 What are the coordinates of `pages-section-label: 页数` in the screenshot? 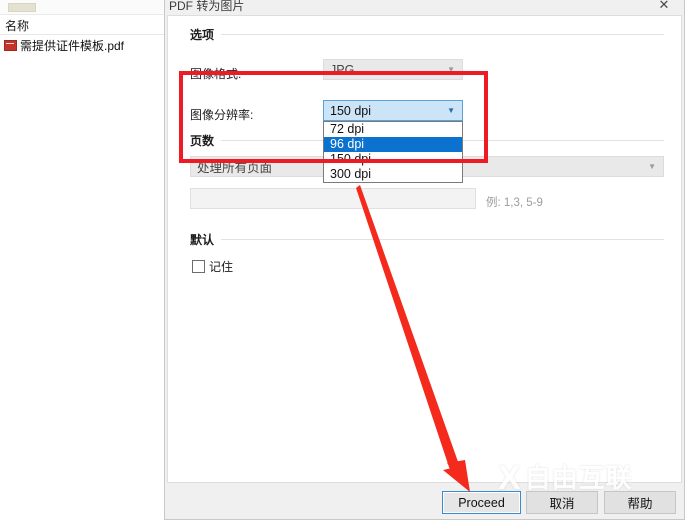 It's located at (202, 140).